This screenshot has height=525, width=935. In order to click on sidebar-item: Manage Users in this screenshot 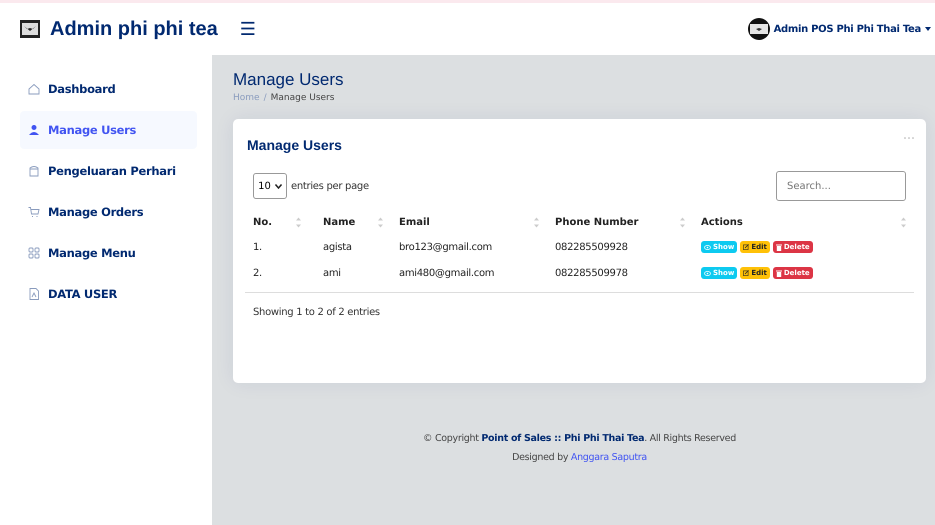, I will do `click(108, 130)`.